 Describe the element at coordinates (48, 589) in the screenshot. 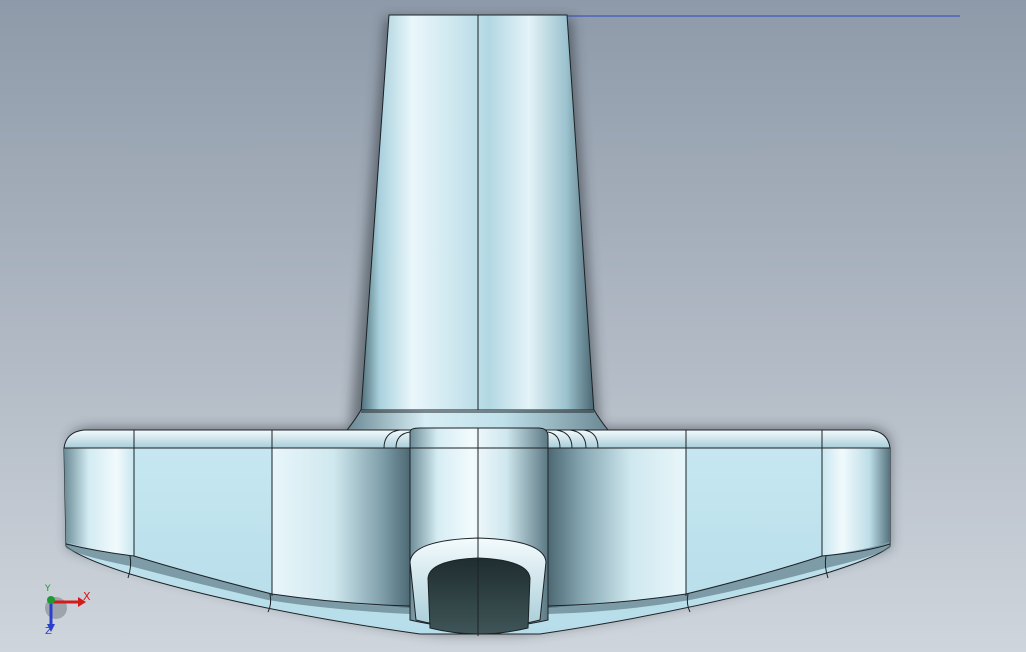

I see `triad-y-label: Y` at that location.